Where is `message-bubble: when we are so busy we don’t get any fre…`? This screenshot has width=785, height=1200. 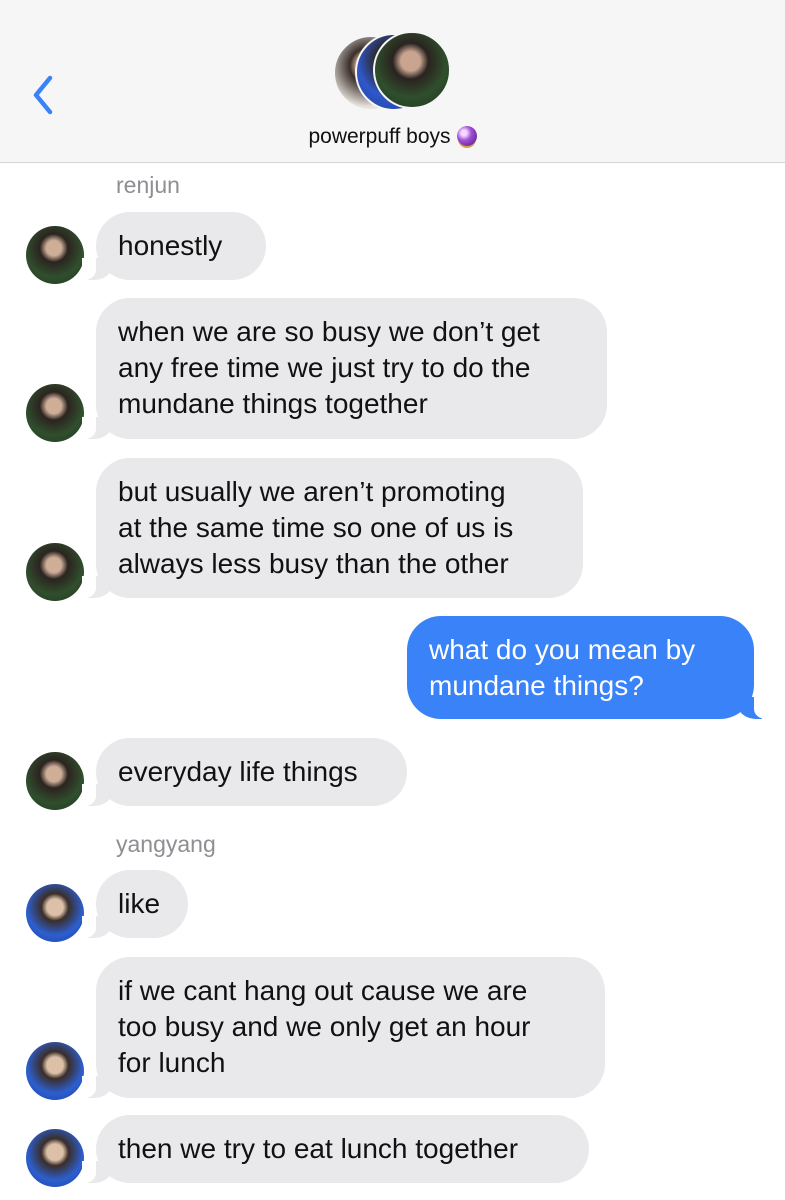
message-bubble: when we are so busy we don’t get any fre… is located at coordinates (344, 368).